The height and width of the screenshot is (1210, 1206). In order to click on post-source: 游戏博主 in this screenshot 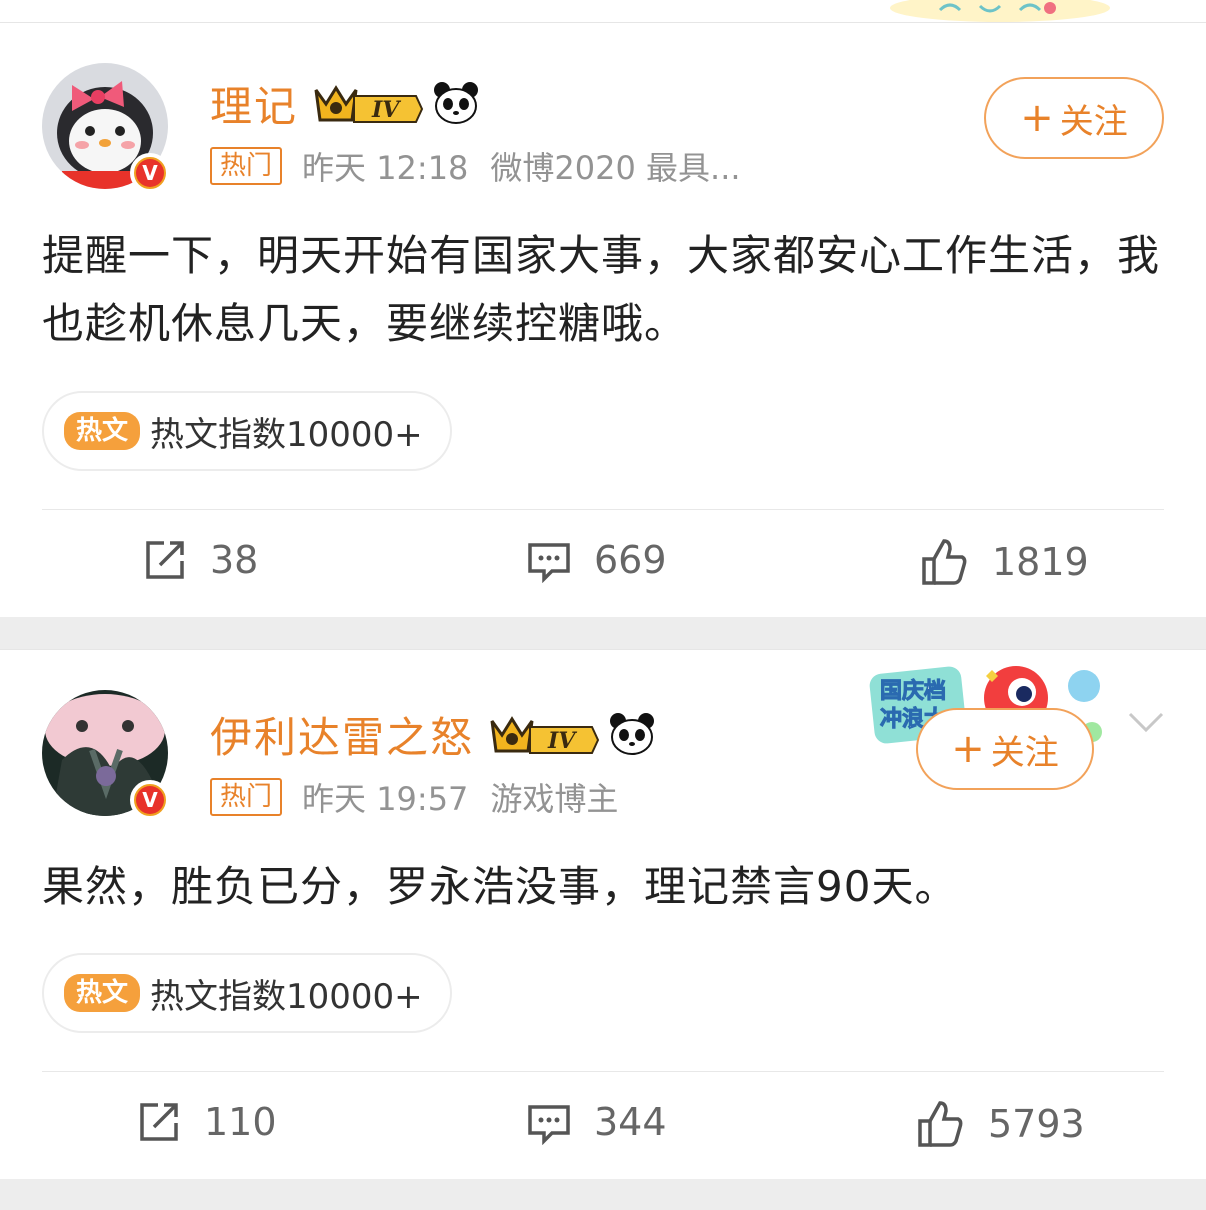, I will do `click(554, 799)`.